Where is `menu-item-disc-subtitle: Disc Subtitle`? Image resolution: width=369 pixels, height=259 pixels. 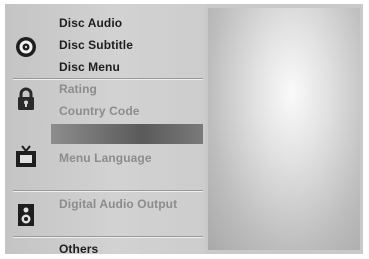
menu-item-disc-subtitle: Disc Subtitle is located at coordinates (96, 45).